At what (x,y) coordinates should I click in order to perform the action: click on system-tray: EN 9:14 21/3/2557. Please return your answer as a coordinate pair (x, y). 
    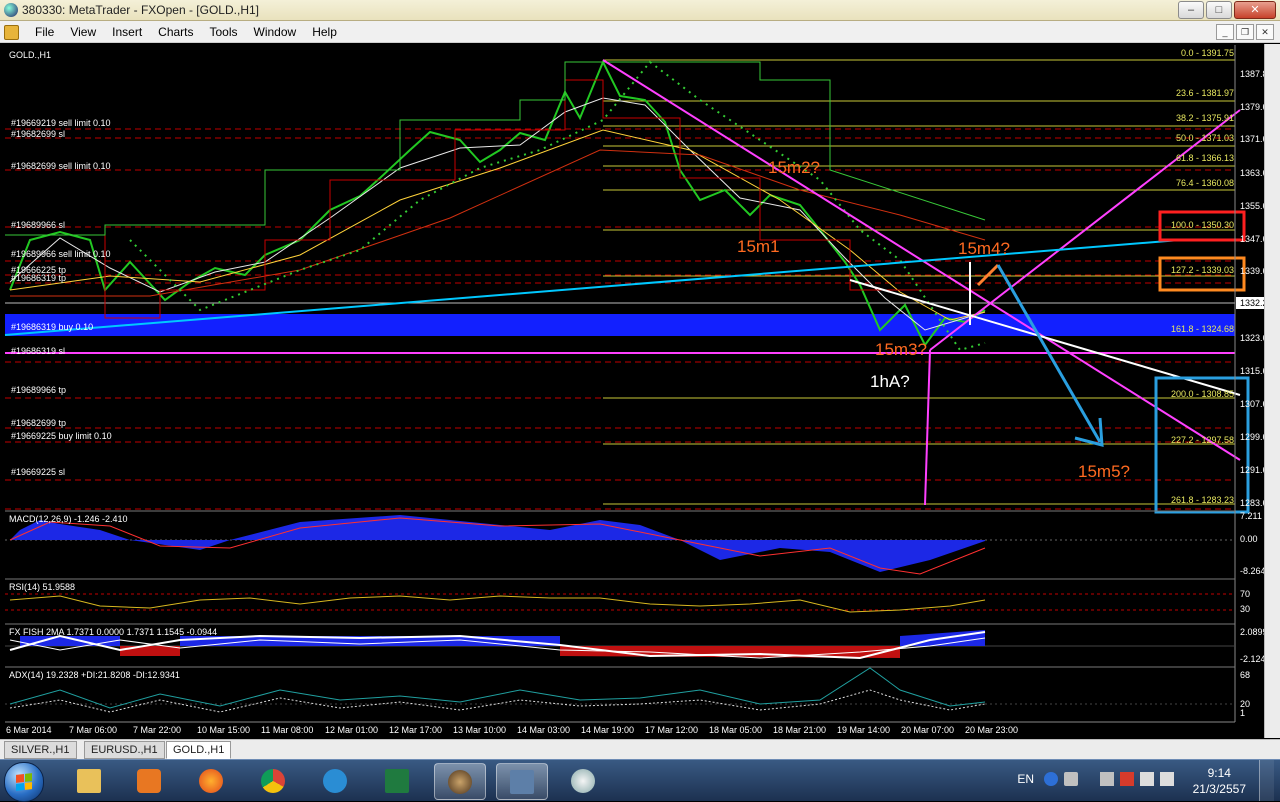
    Looking at the image, I should click on (1134, 780).